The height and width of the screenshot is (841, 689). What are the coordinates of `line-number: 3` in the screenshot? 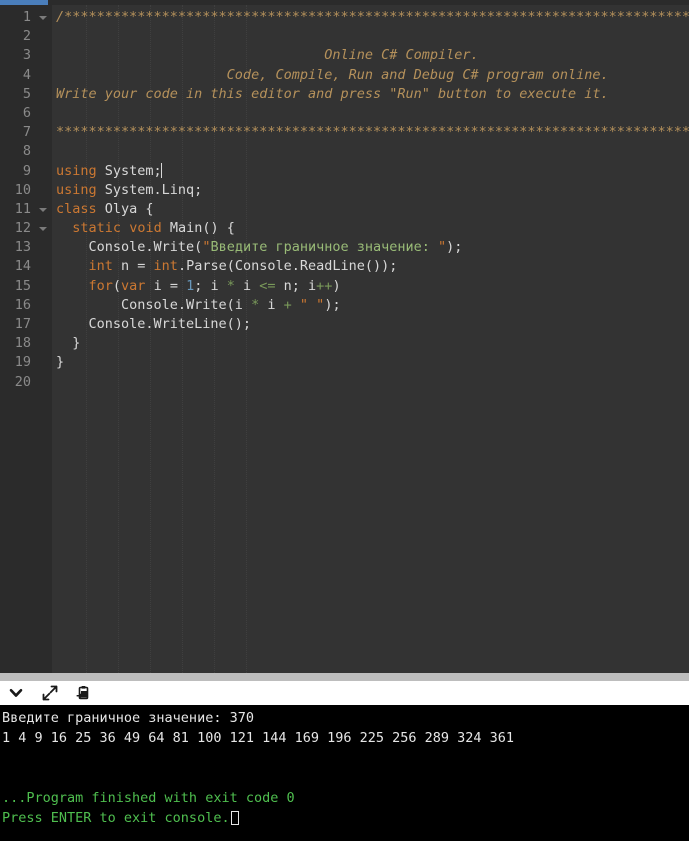 It's located at (26, 55).